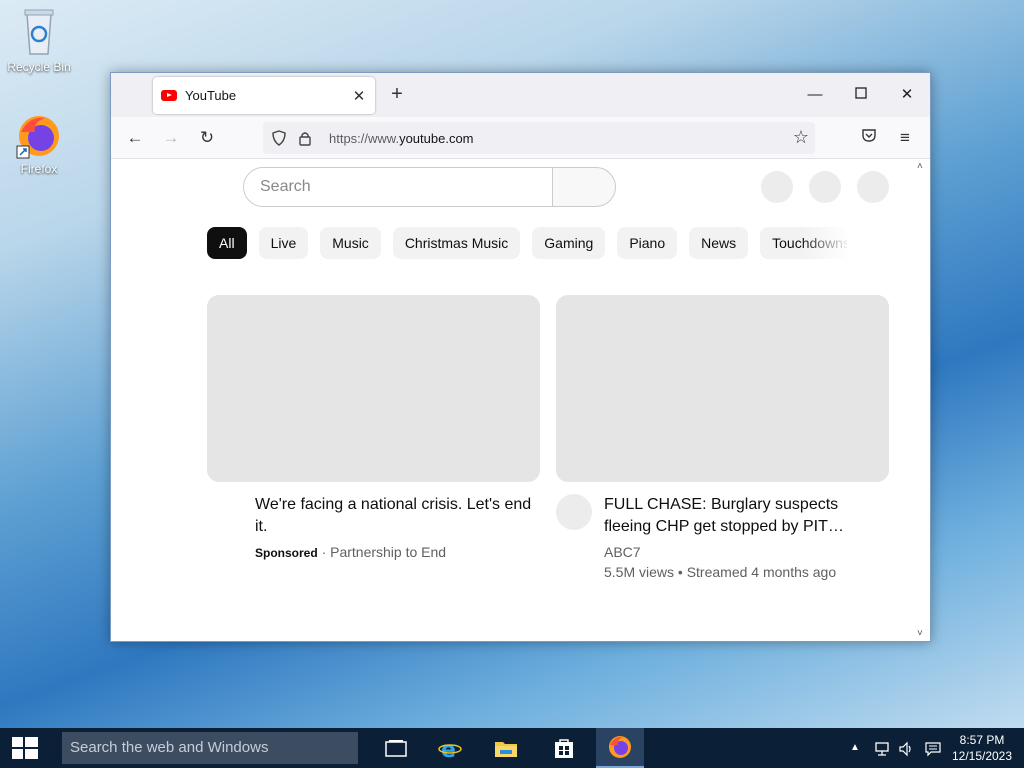  I want to click on file-explorer-icon, so click(506, 749).